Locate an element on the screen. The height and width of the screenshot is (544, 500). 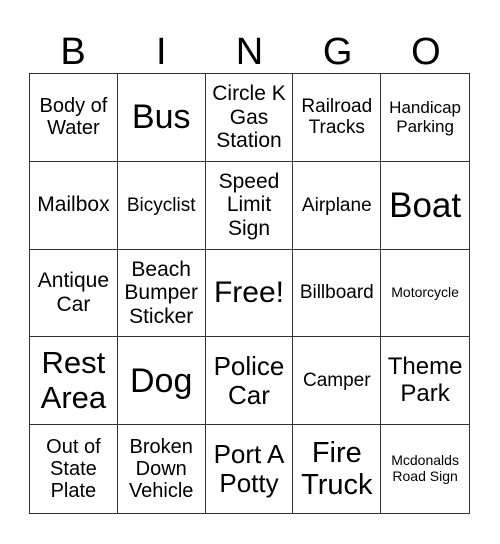
bingo-cell: Motorcycle is located at coordinates (425, 294).